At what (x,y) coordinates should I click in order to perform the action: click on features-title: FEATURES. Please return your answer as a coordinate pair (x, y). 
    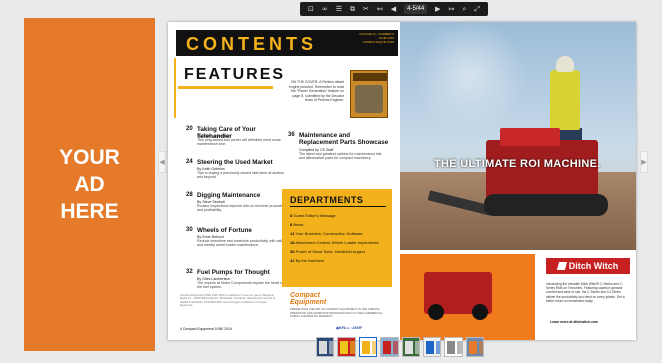
    Looking at the image, I should click on (235, 74).